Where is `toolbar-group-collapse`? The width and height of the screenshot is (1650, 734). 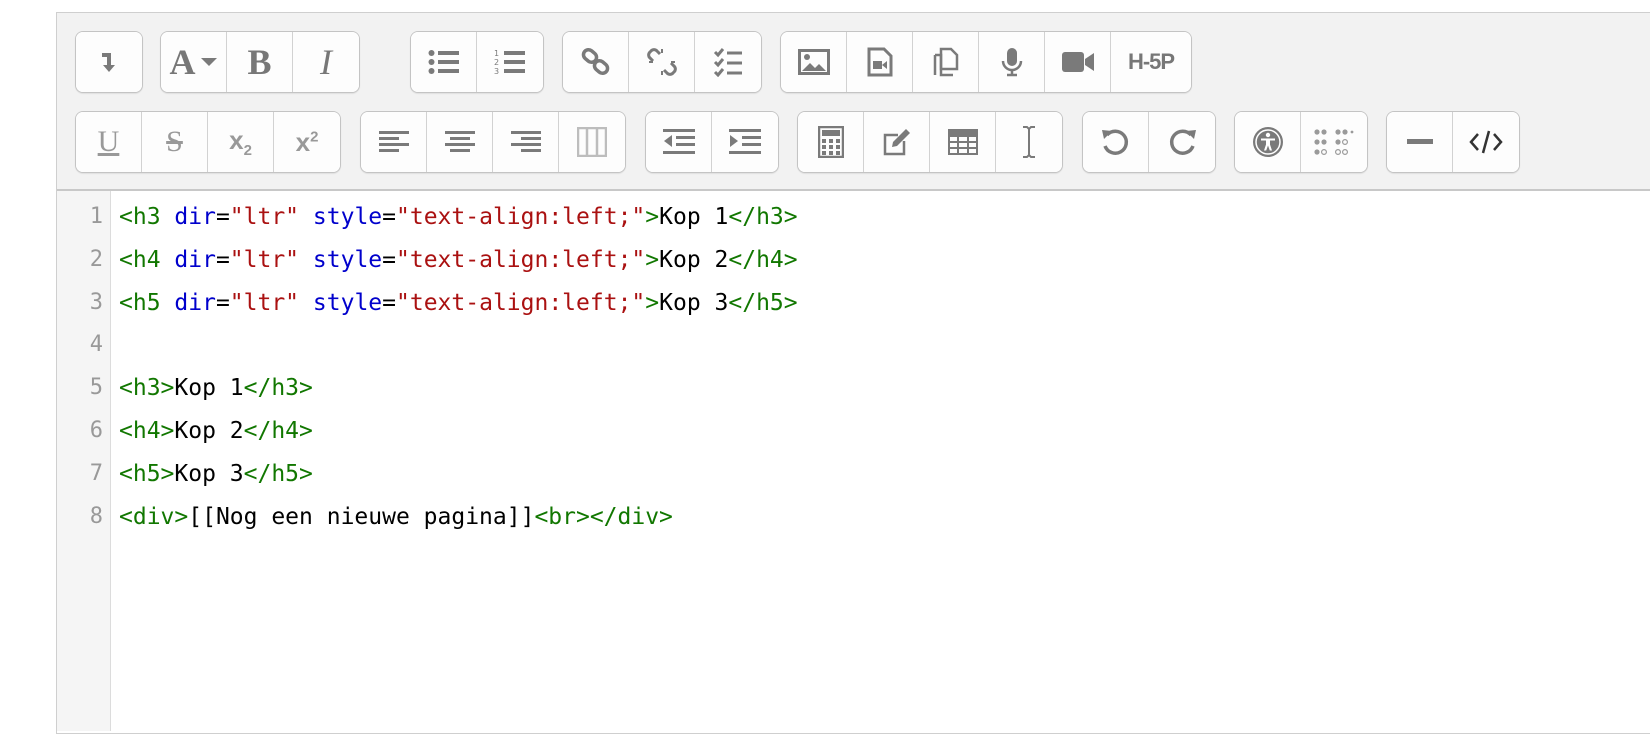
toolbar-group-collapse is located at coordinates (109, 62).